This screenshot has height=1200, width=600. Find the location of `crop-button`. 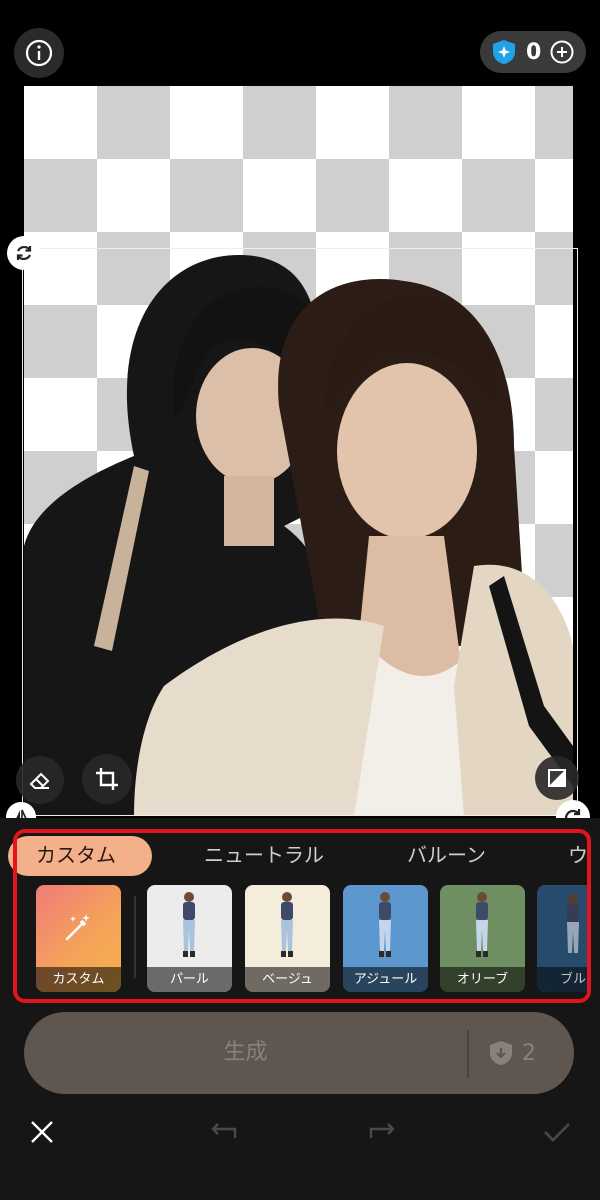

crop-button is located at coordinates (107, 779).